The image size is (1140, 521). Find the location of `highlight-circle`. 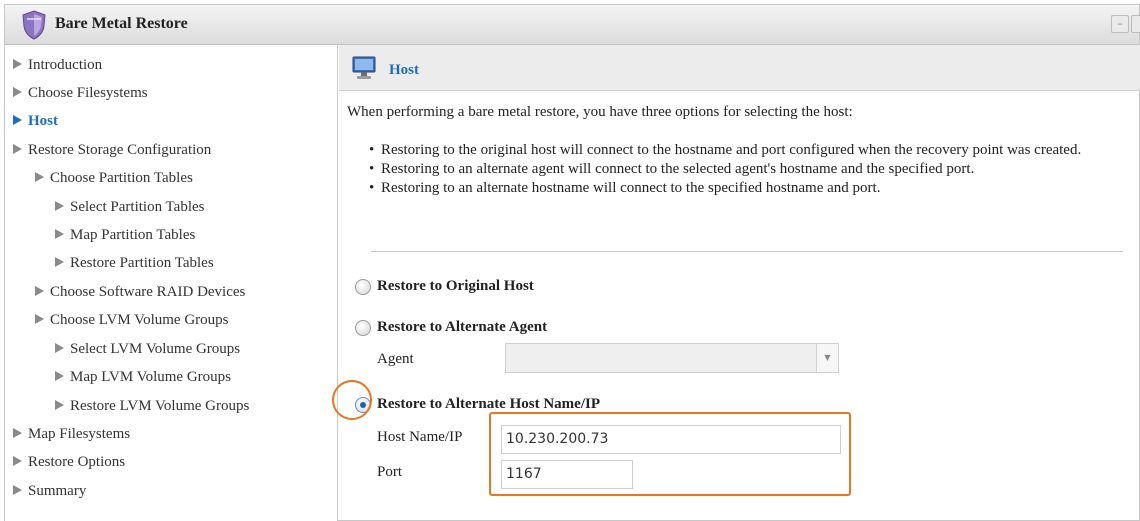

highlight-circle is located at coordinates (352, 400).